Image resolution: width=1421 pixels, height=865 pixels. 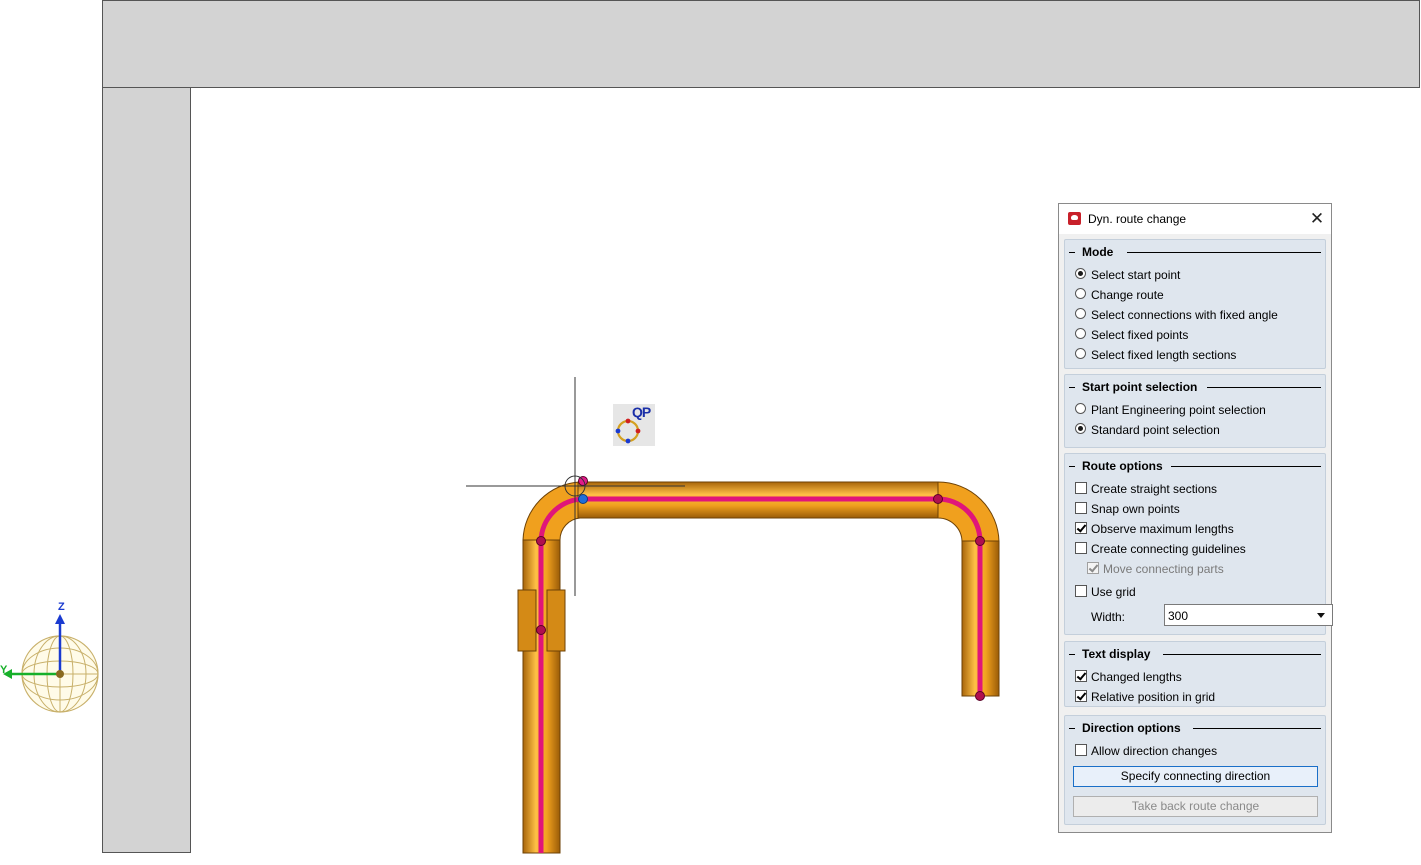 I want to click on group-text-display-title: Text display, so click(x=1116, y=654).